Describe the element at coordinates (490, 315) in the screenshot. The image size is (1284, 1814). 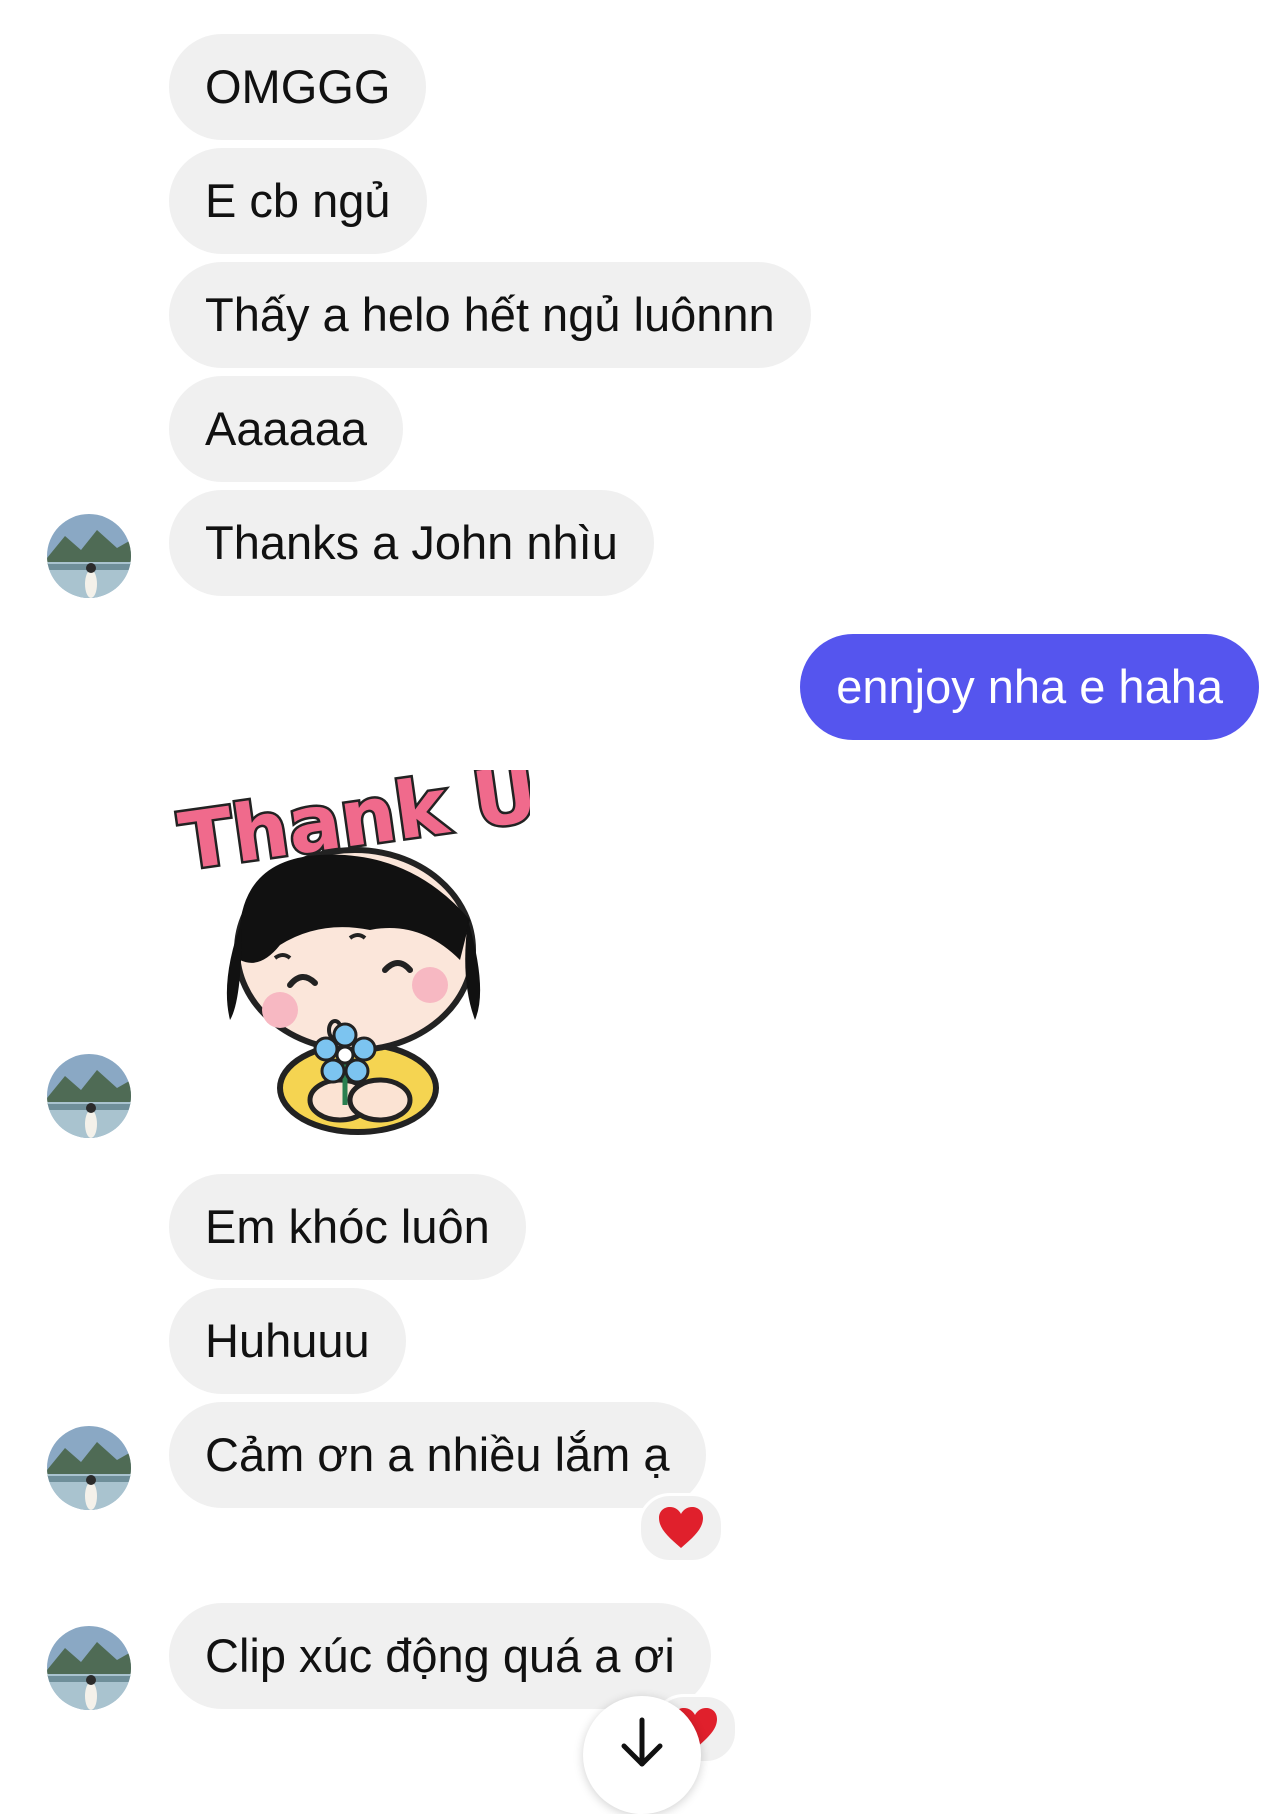
I see `message-bubble-incoming: Thấy a helo hết ngủ luônnn` at that location.